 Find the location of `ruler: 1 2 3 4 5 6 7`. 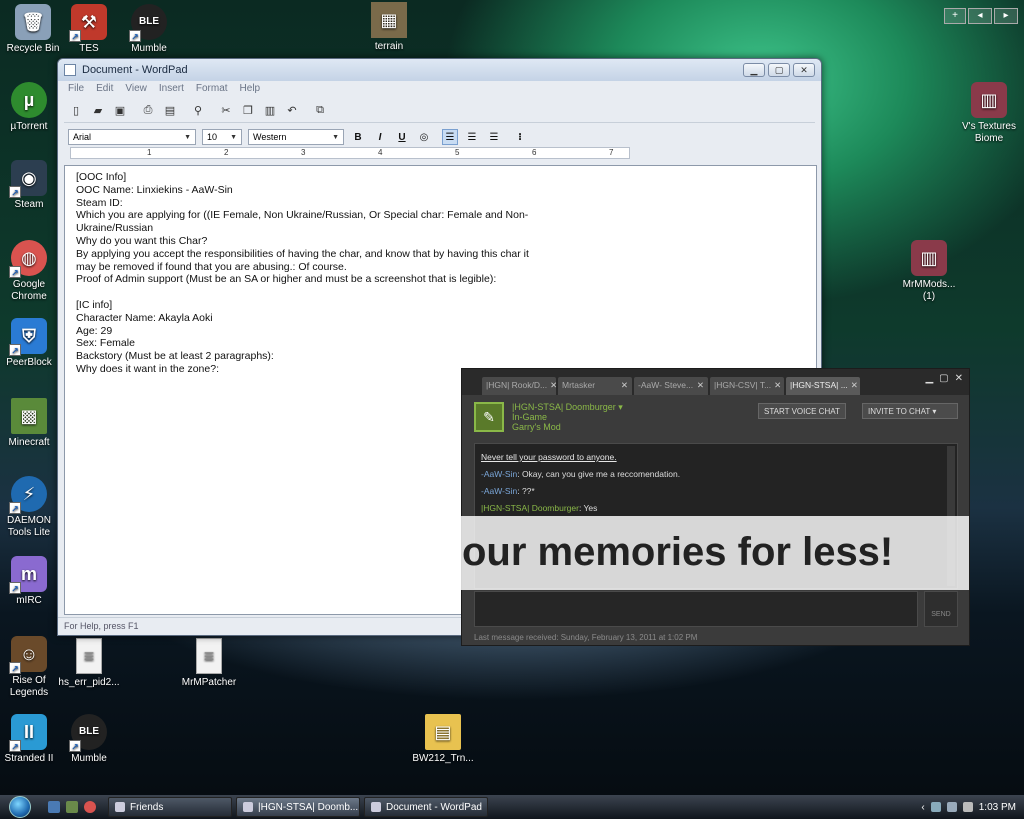

ruler: 1 2 3 4 5 6 7 is located at coordinates (350, 153).